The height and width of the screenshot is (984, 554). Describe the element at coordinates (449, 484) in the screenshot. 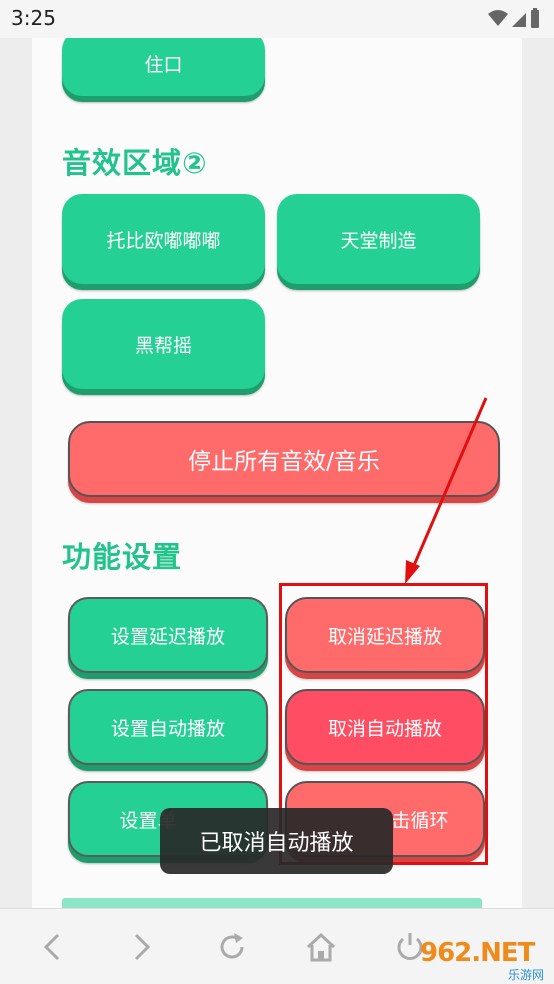

I see `annotation-arrow-line` at that location.